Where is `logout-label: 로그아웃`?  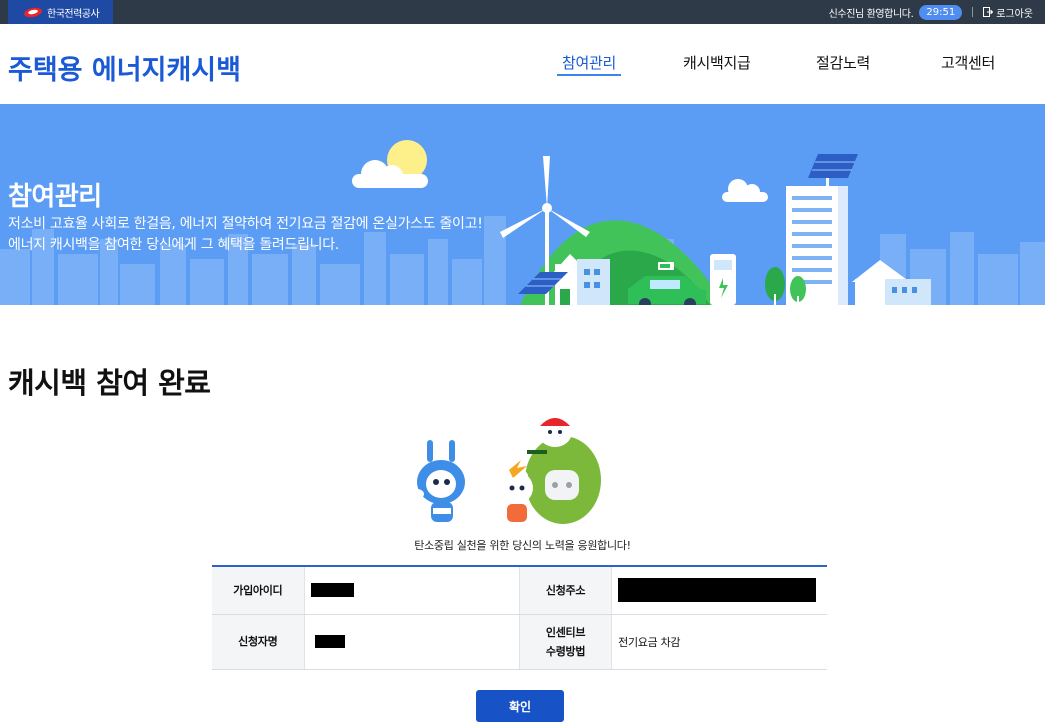
logout-label: 로그아웃 is located at coordinates (1014, 14).